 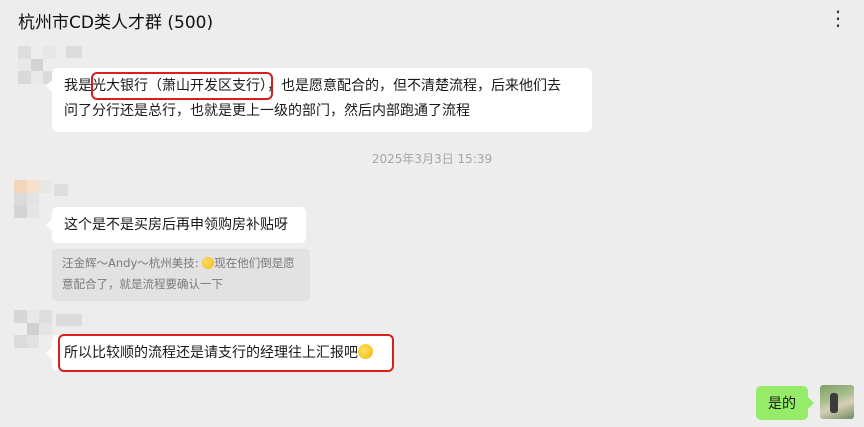 What do you see at coordinates (837, 402) in the screenshot?
I see `self-avatar` at bounding box center [837, 402].